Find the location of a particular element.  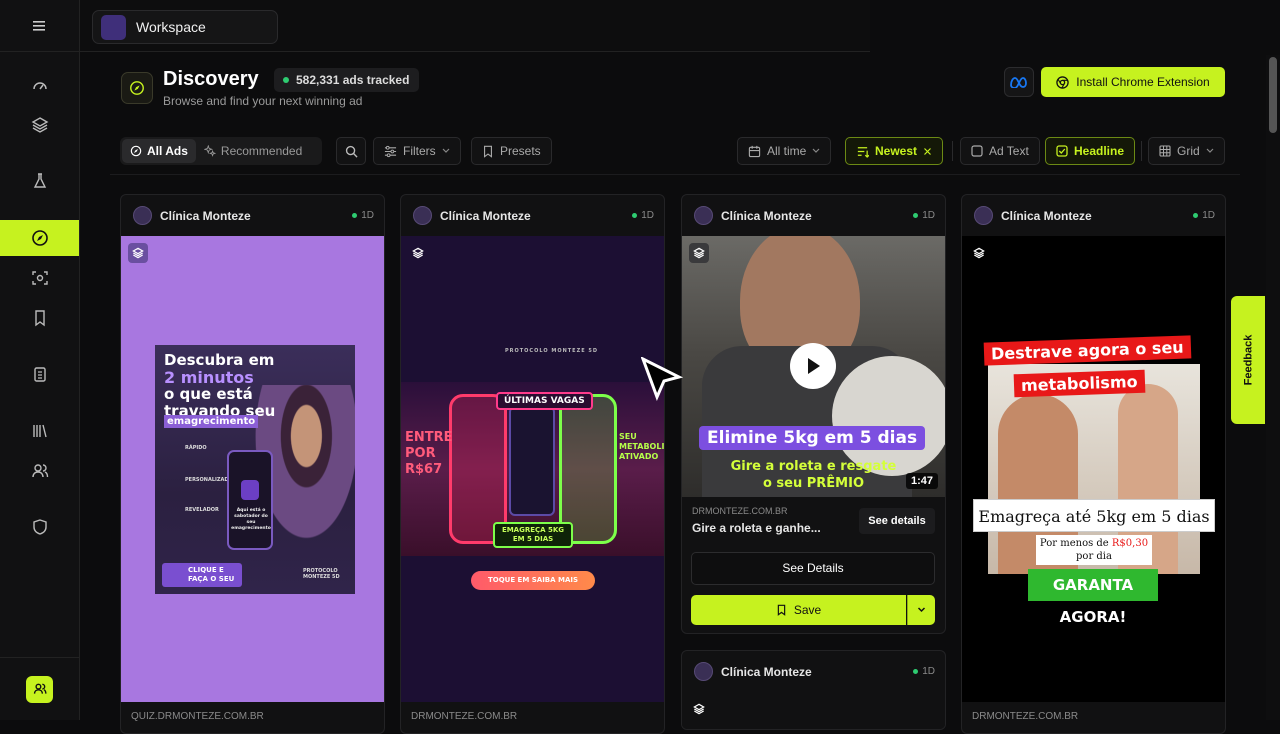

creative-cta: CLIQUE E FAÇA O SEU is located at coordinates (202, 575).